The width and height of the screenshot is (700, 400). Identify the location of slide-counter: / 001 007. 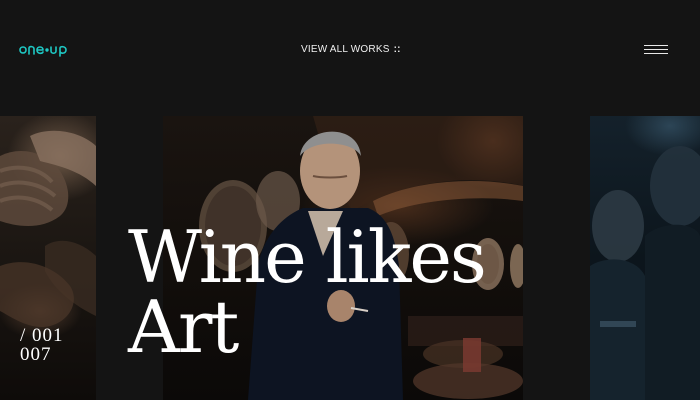
(42, 345).